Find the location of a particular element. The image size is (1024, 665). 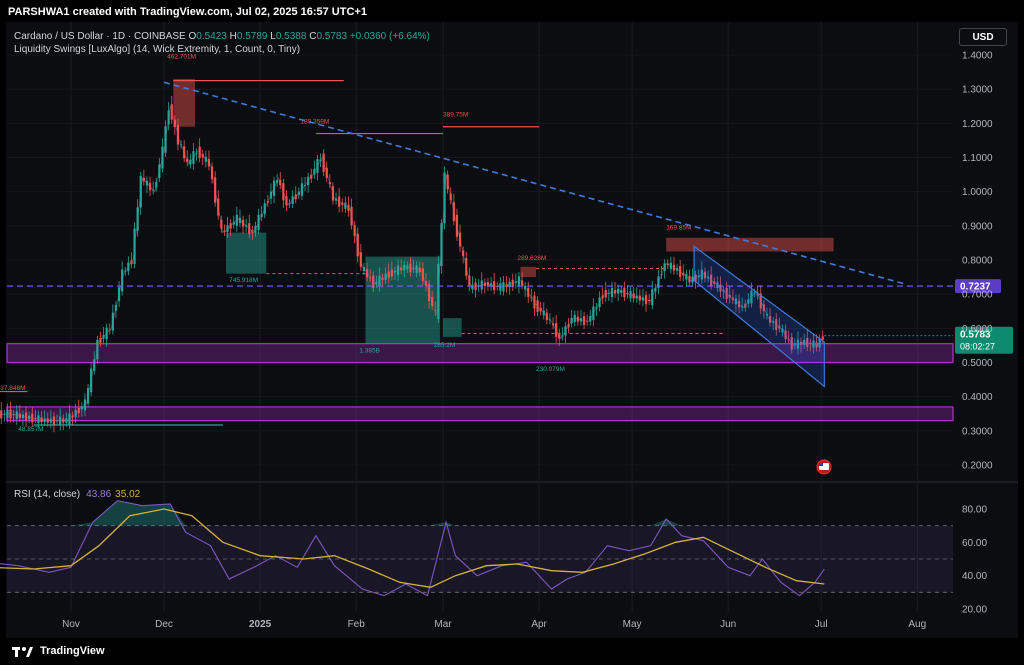

y-tick-label: 0.6000 is located at coordinates (977, 329).